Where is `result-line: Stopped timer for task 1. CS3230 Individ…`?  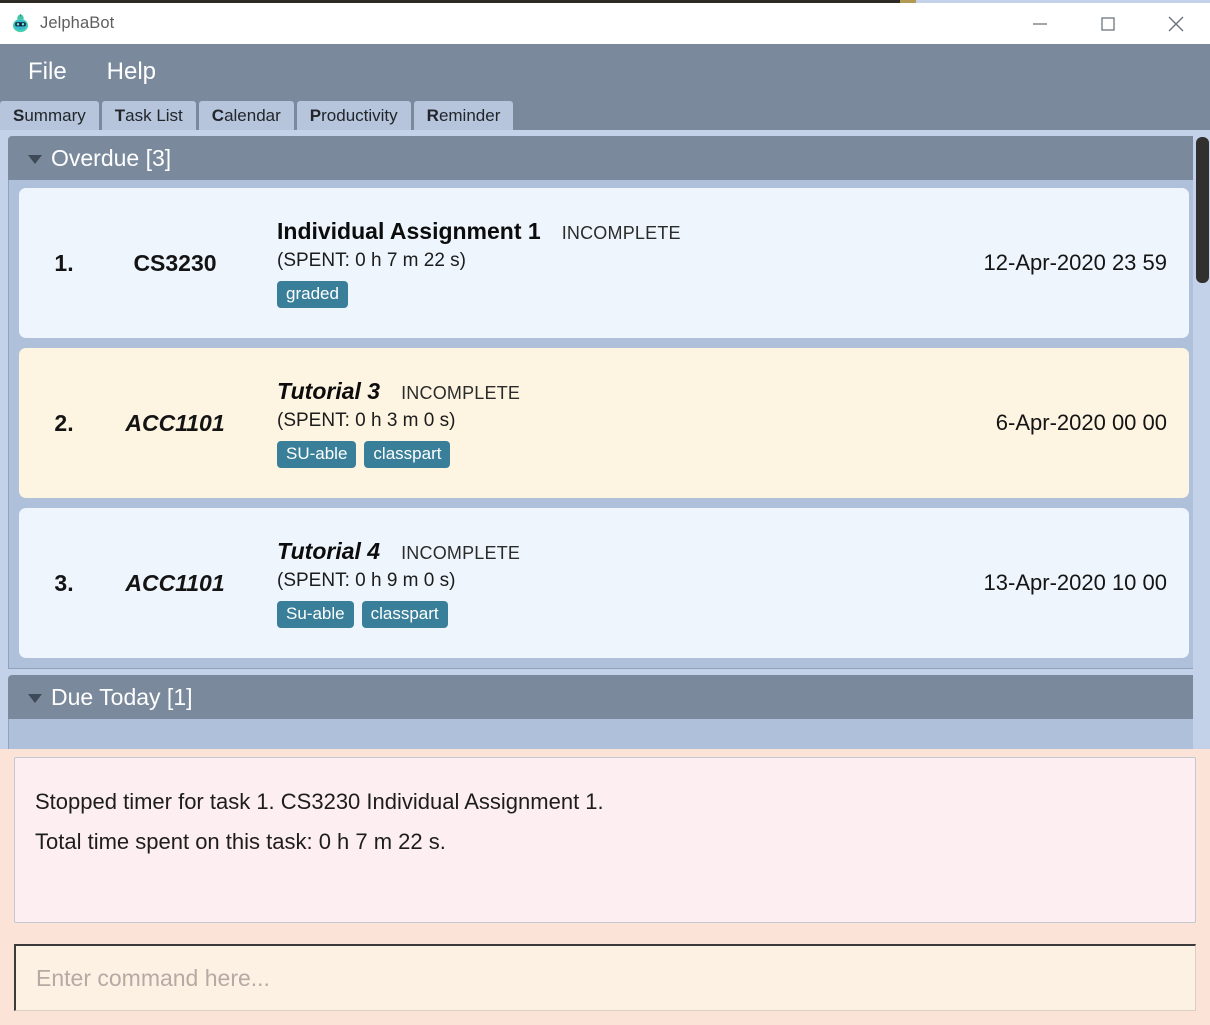 result-line: Stopped timer for task 1. CS3230 Individ… is located at coordinates (319, 801).